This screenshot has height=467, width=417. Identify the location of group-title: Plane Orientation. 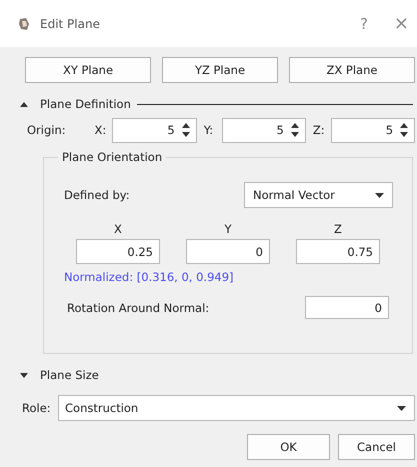
(112, 157).